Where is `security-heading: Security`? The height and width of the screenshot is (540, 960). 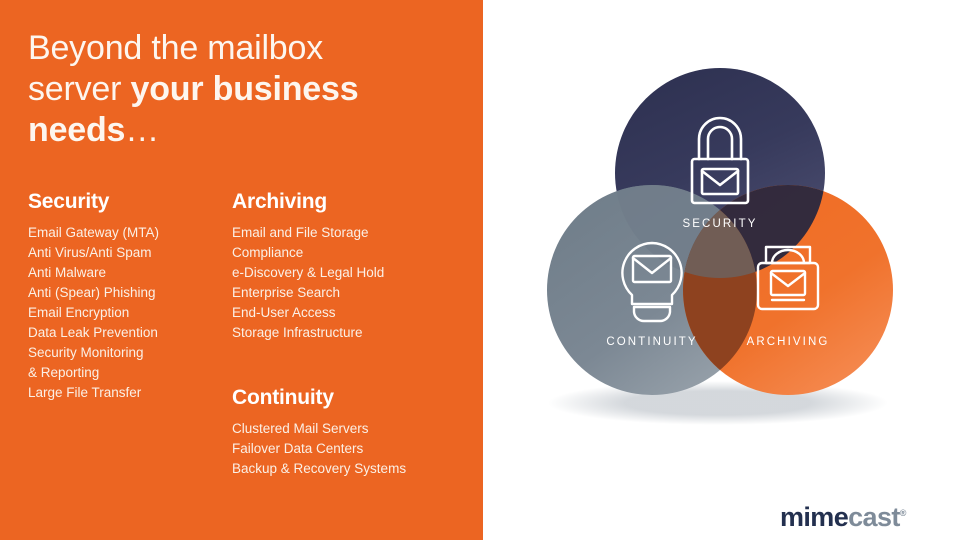
security-heading: Security is located at coordinates (69, 201).